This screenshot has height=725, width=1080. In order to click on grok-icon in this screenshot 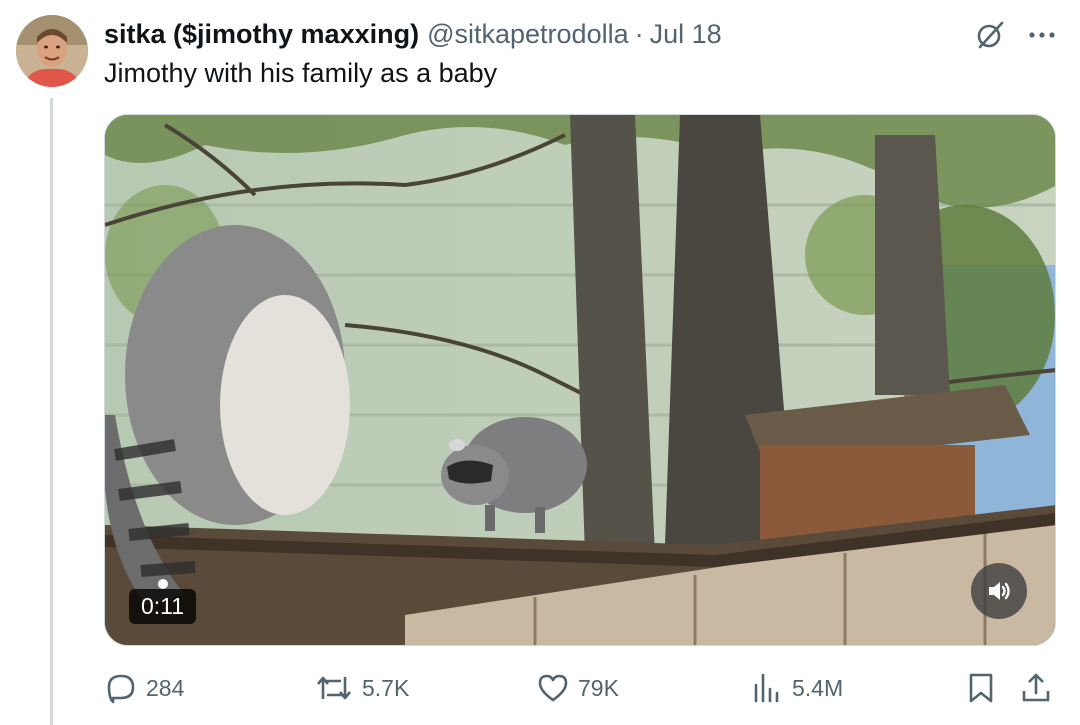, I will do `click(990, 35)`.